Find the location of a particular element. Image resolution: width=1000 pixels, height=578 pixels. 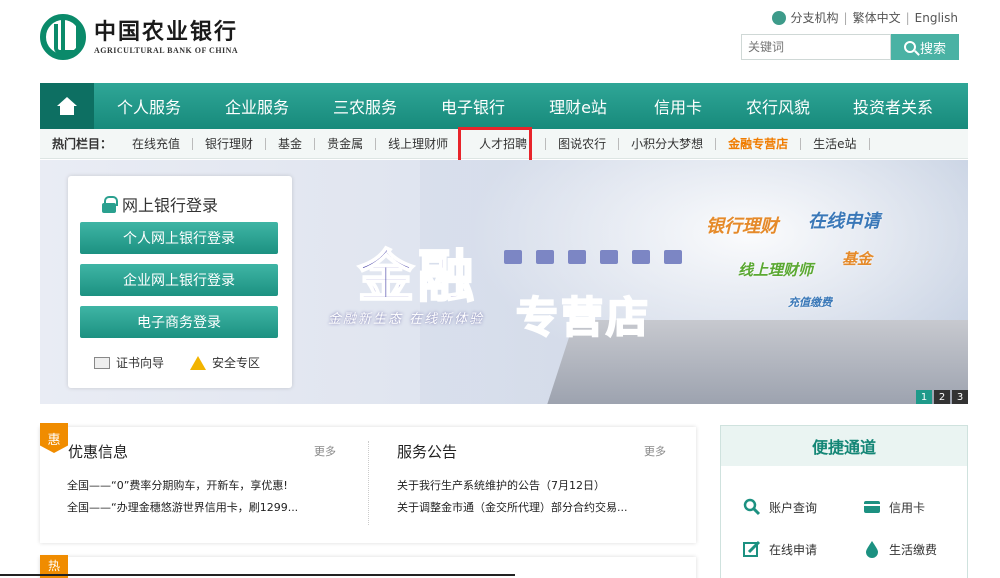

wallet-icon is located at coordinates (577, 257).